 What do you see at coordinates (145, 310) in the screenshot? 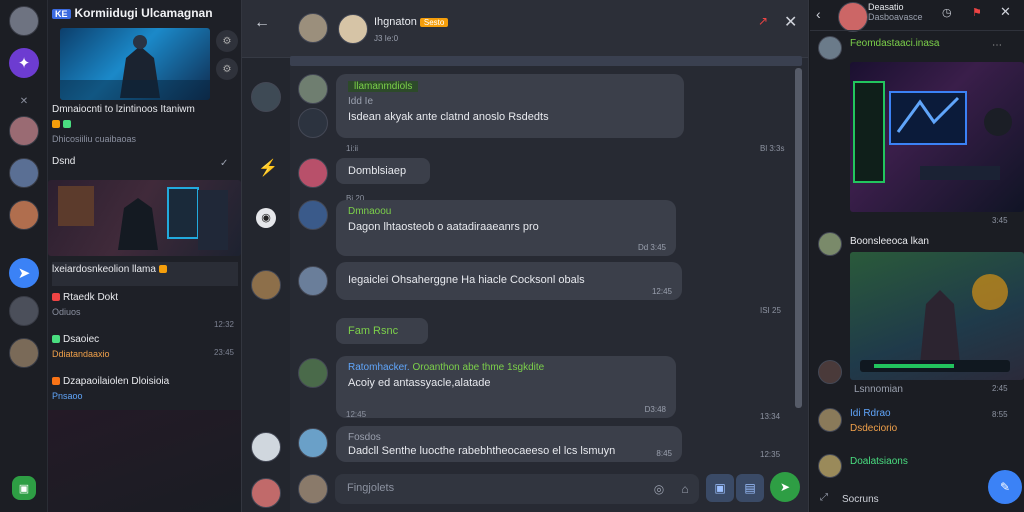
I see `list-item: Rtaedk Dokt Odiuos 12:32` at bounding box center [145, 310].